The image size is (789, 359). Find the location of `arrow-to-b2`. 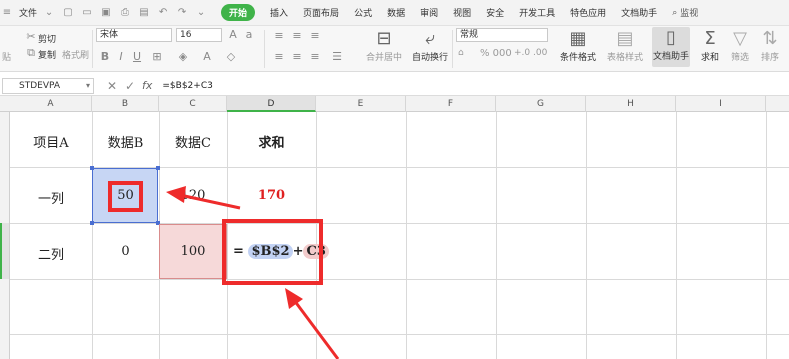

arrow-to-b2 is located at coordinates (203, 198).